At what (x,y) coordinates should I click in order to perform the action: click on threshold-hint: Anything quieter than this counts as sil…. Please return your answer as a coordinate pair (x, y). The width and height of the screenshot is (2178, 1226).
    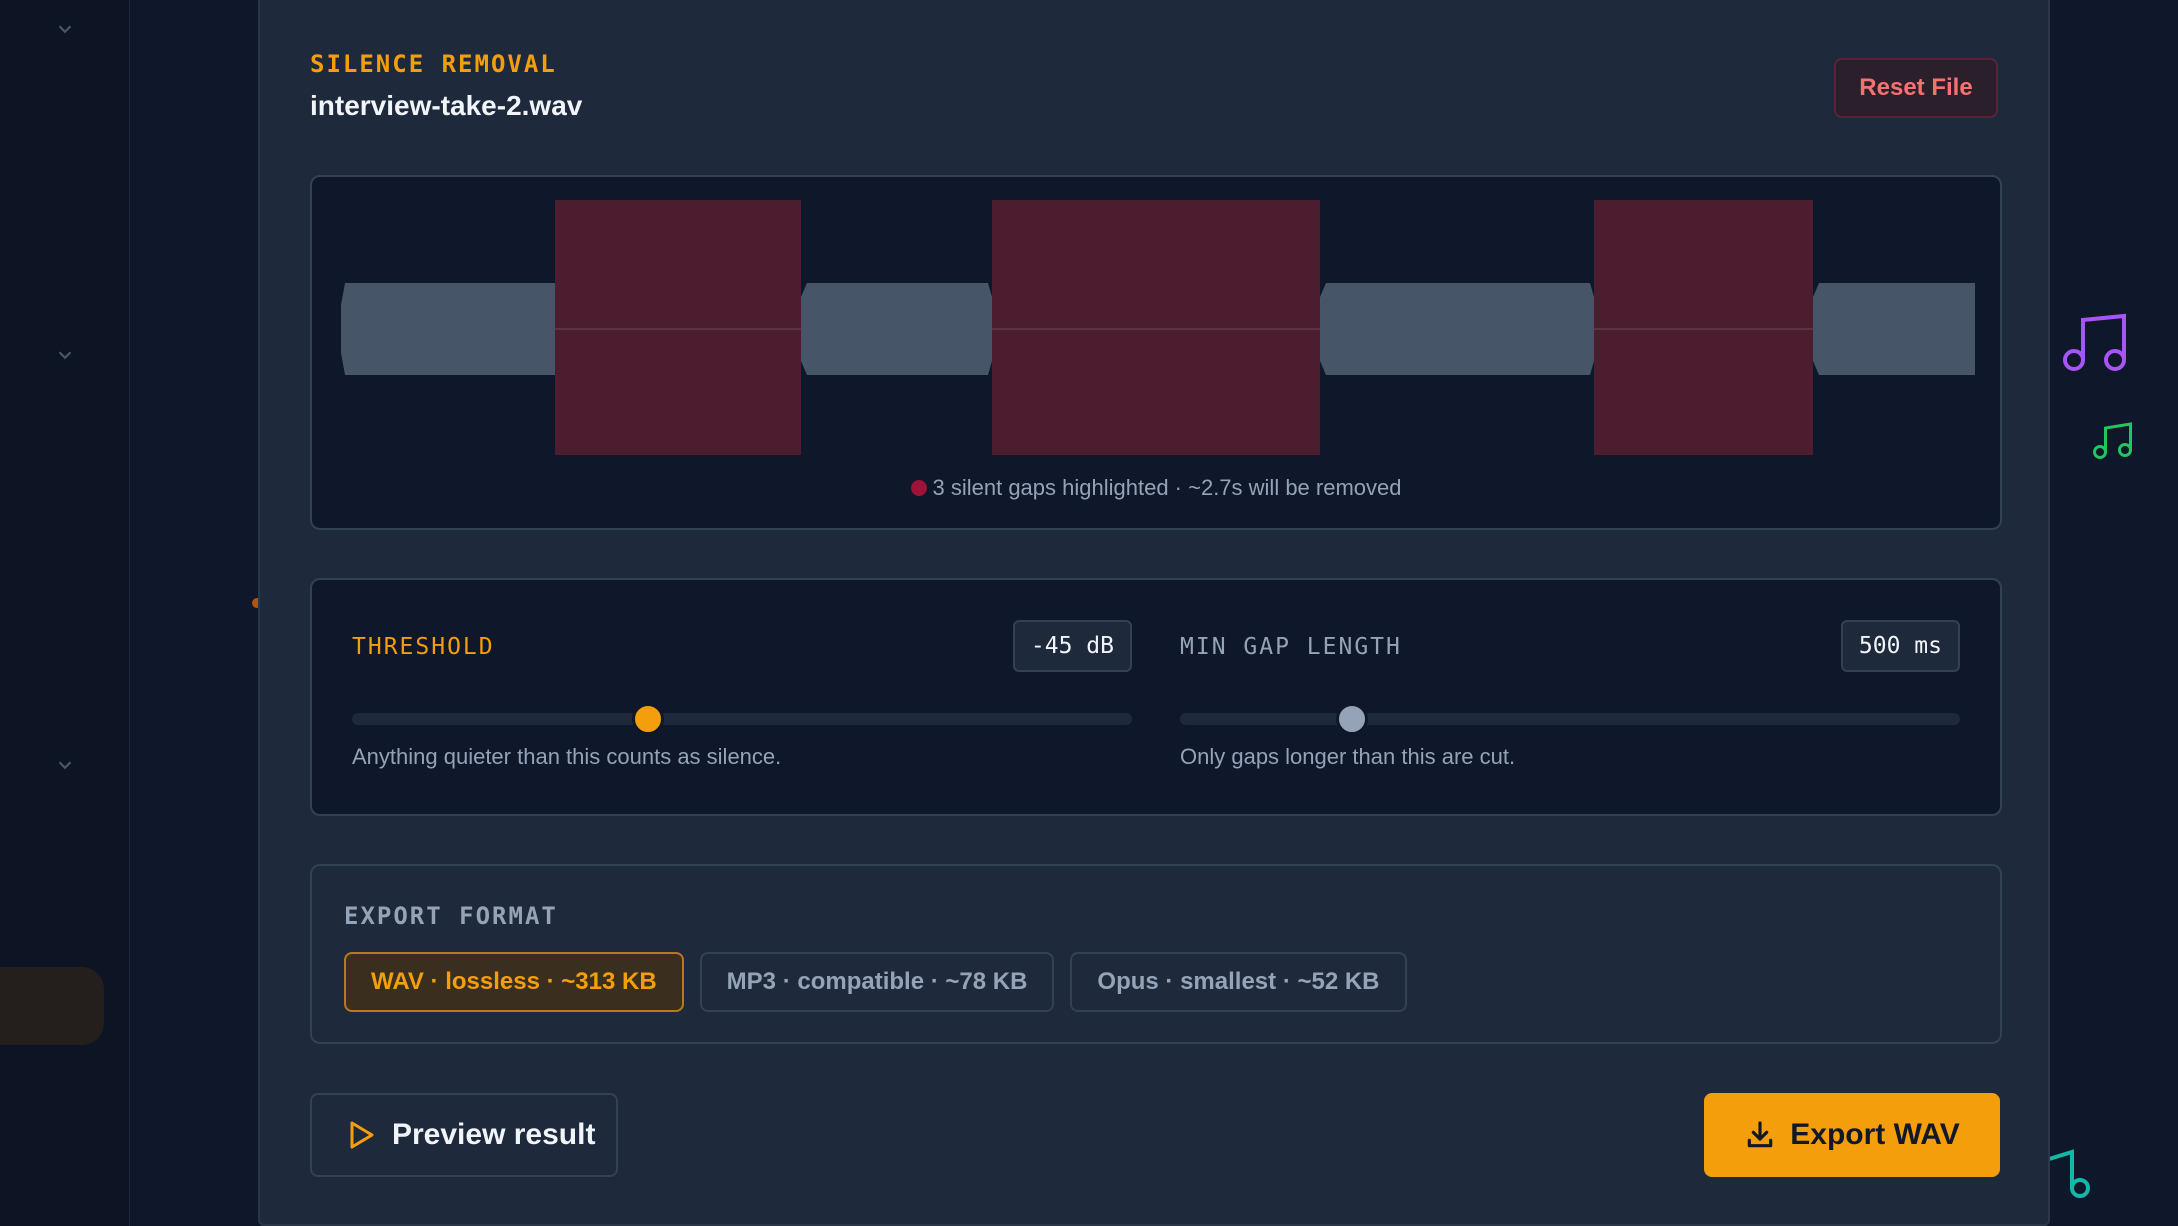
    Looking at the image, I should click on (567, 756).